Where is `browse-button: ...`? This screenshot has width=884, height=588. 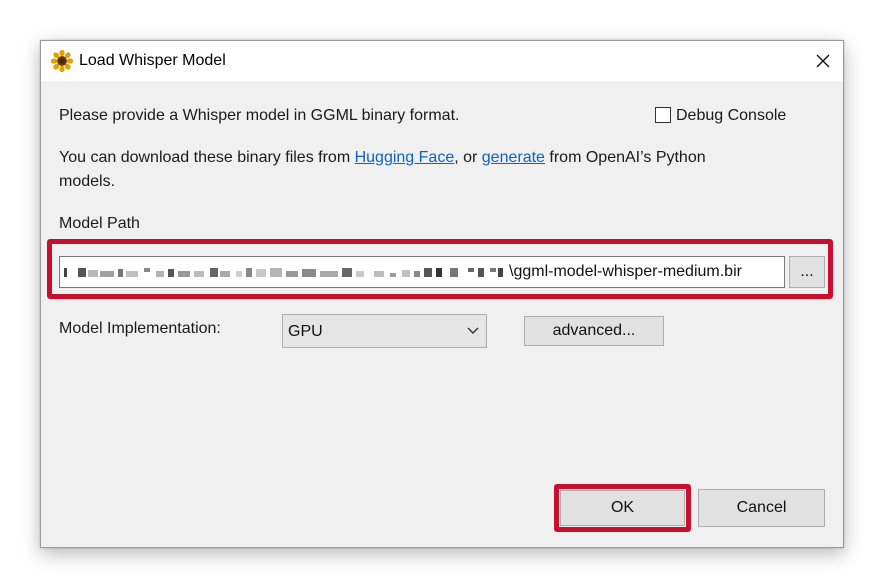 browse-button: ... is located at coordinates (807, 272).